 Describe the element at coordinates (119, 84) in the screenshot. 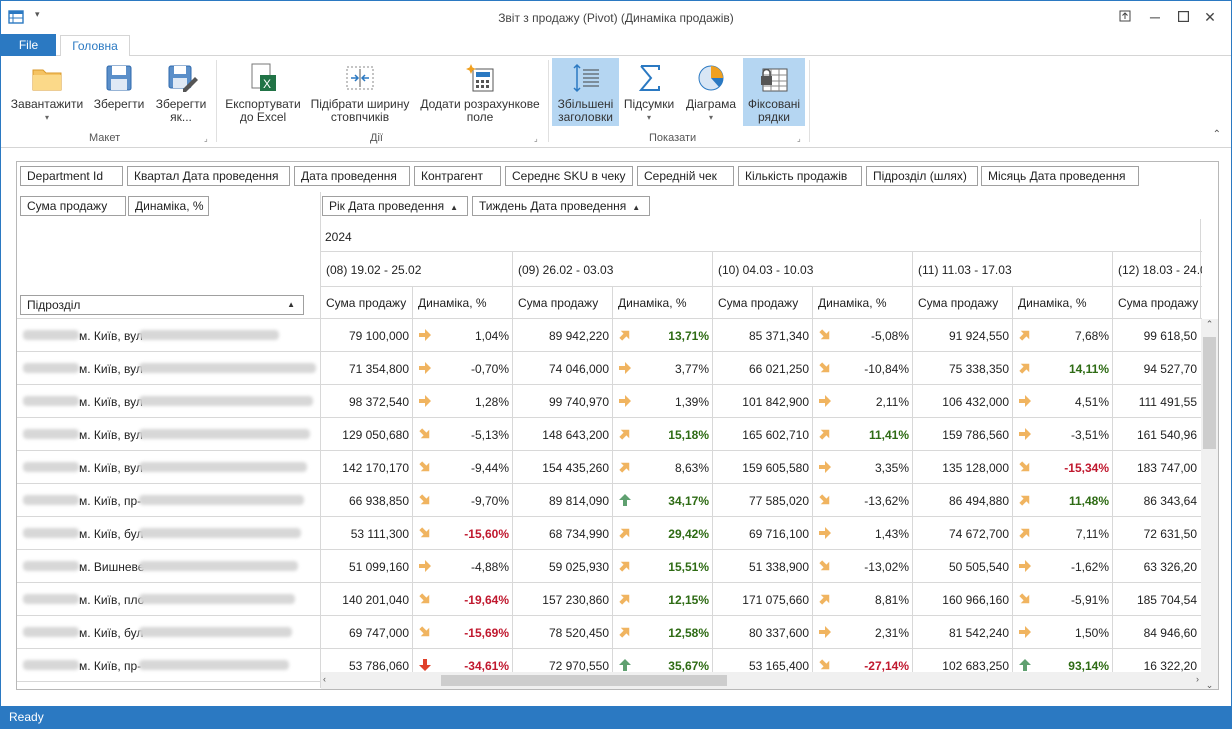

I see `save-button: Зберегти` at that location.